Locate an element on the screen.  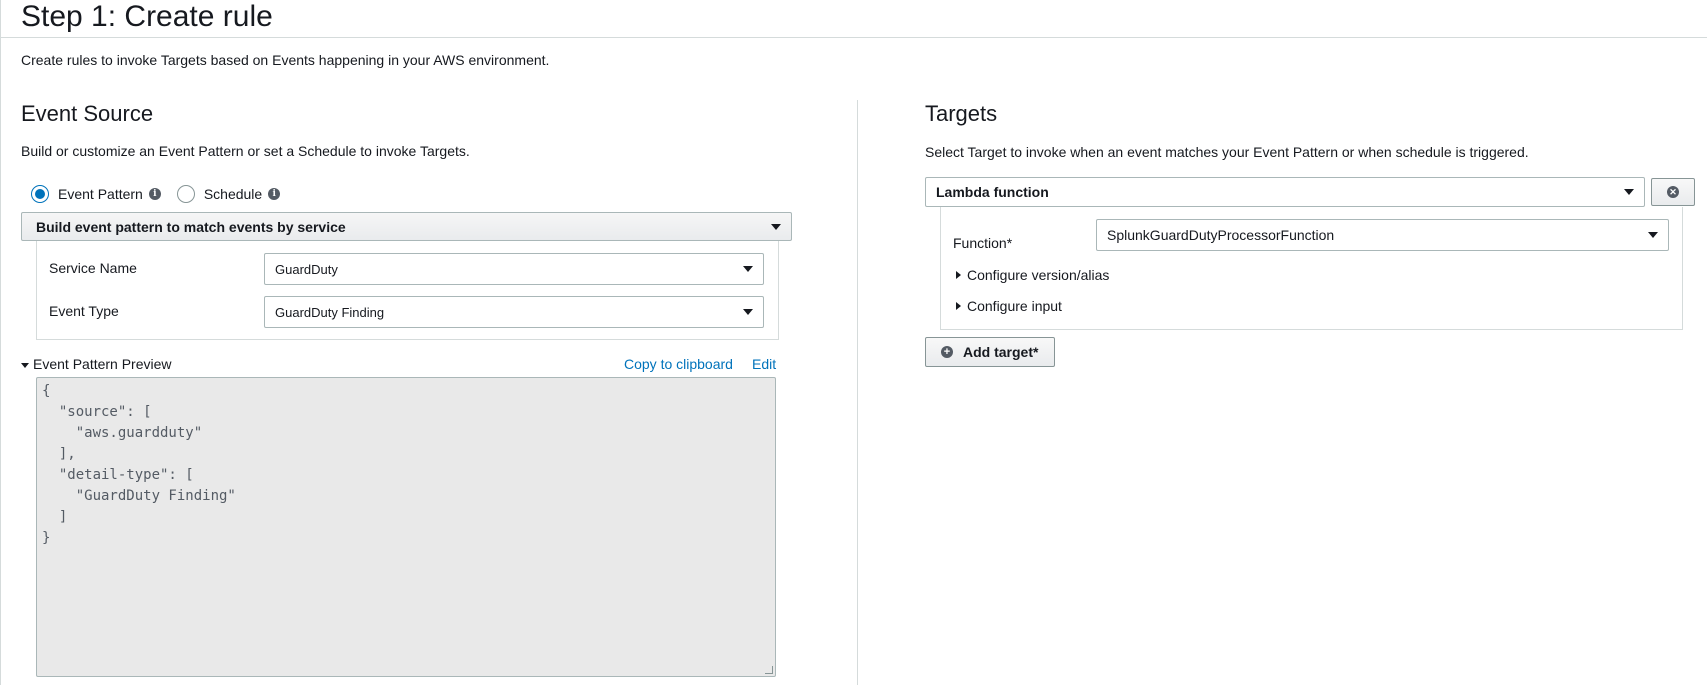
event-pattern-radio is located at coordinates (40, 194).